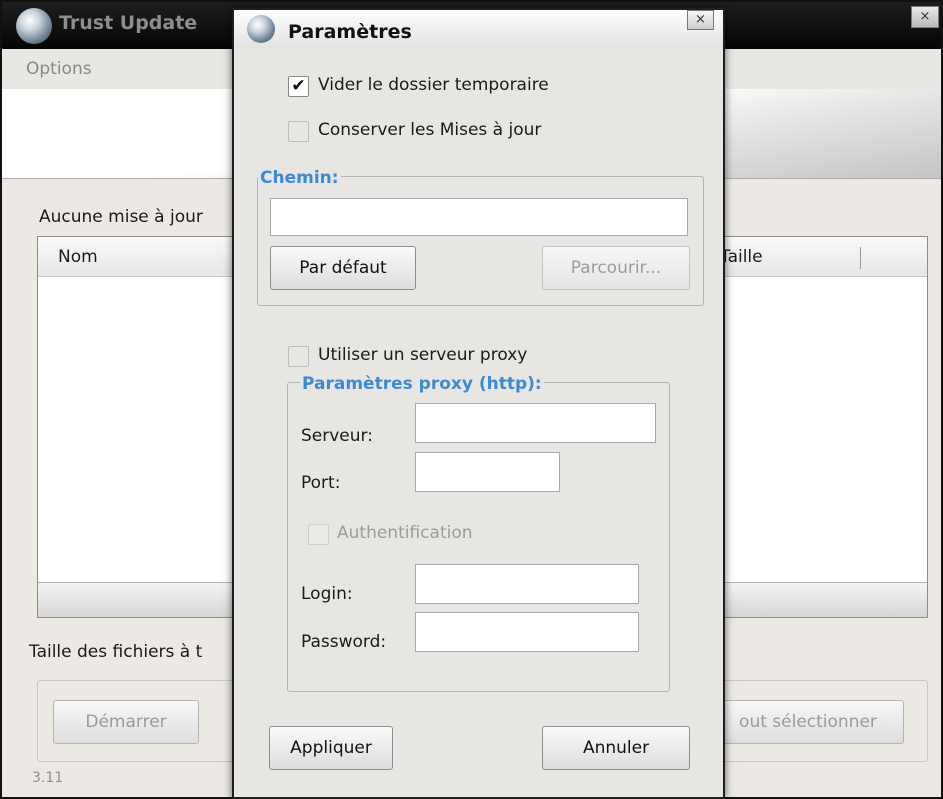 This screenshot has height=799, width=943. I want to click on cancel-button: Annuler, so click(616, 748).